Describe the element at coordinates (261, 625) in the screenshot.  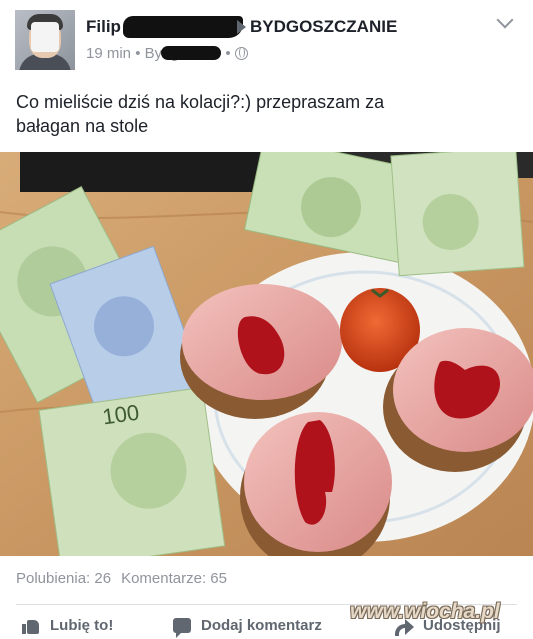
I see `comment-label: Dodaj komentarz` at that location.